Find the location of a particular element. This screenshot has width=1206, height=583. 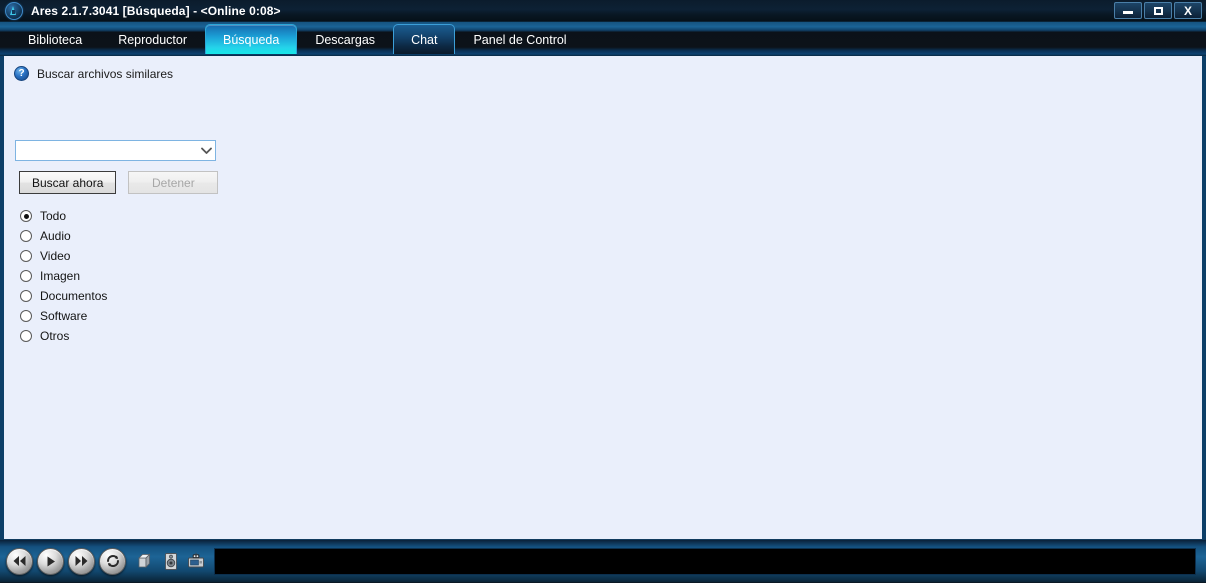

filter-documentos: Documentos is located at coordinates (63, 296).